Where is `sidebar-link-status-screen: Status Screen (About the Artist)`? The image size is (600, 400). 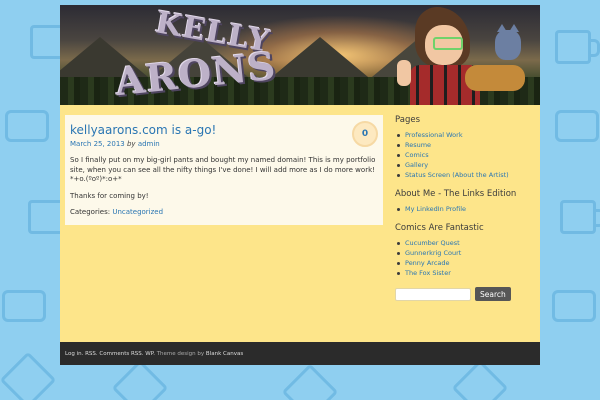 sidebar-link-status-screen: Status Screen (About the Artist) is located at coordinates (466, 175).